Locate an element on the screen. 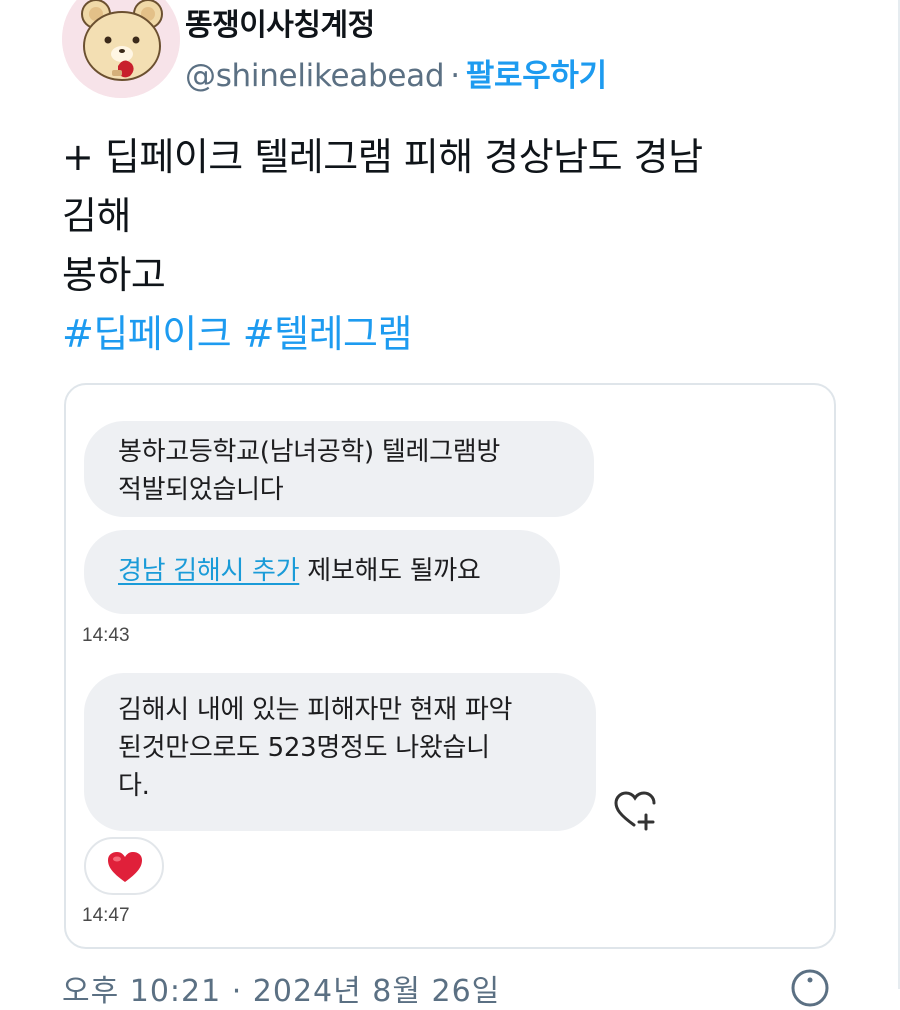 The width and height of the screenshot is (900, 1010). hashtag-telegram: #텔레그램 is located at coordinates (328, 334).